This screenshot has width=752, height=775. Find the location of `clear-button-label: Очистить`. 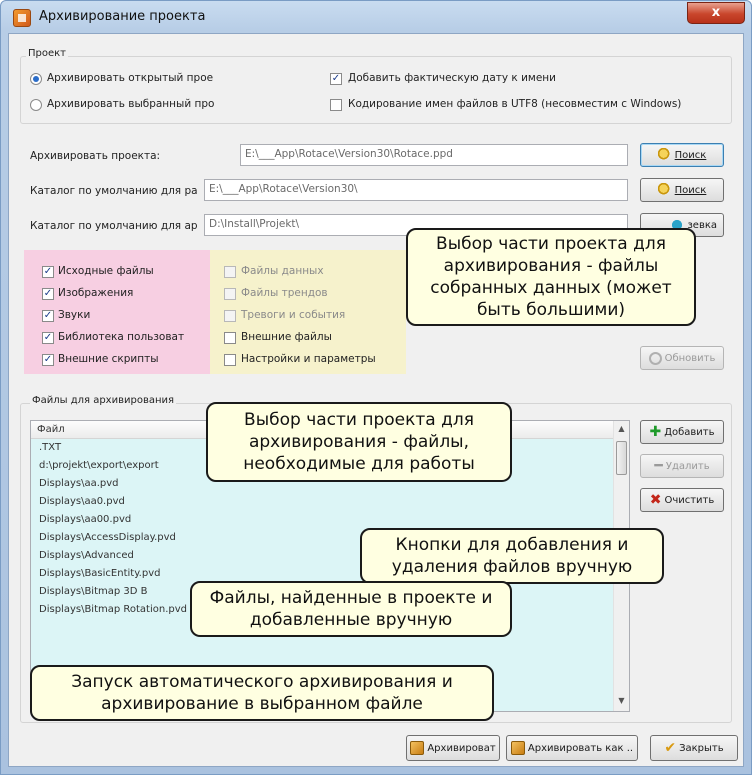

clear-button-label: Очистить is located at coordinates (689, 500).